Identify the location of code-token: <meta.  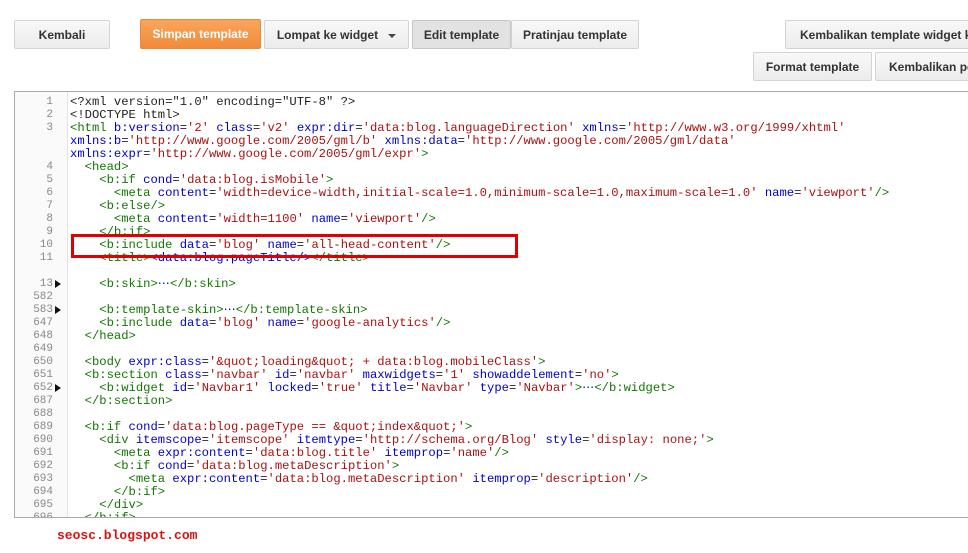
(135, 453).